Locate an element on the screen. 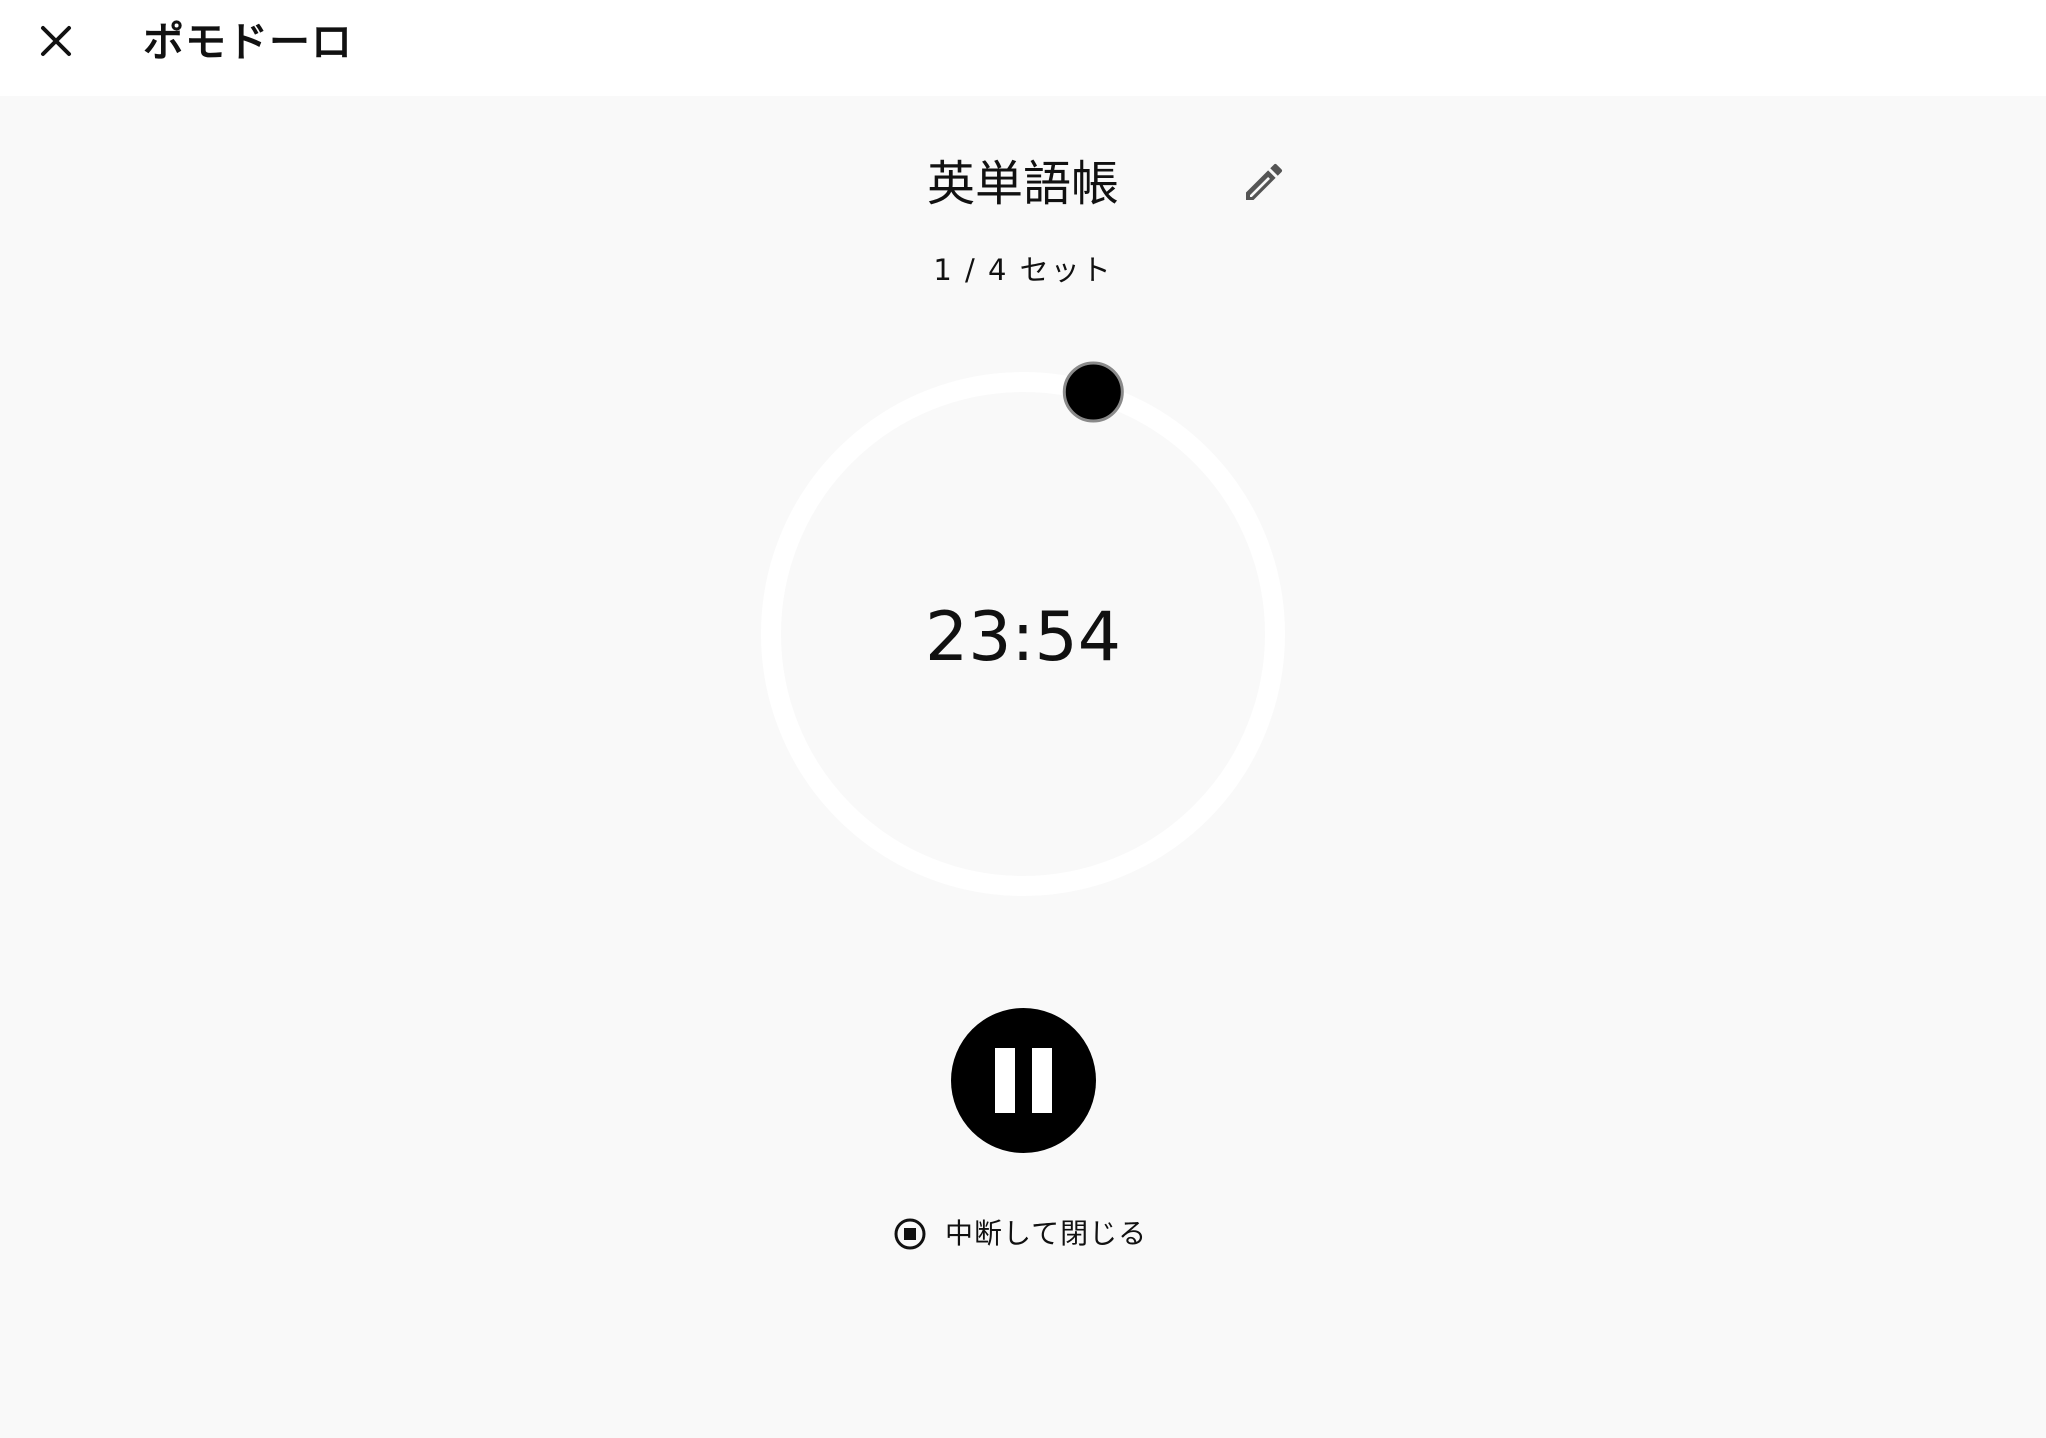 This screenshot has height=1438, width=2046. stop-circle-icon is located at coordinates (910, 1234).